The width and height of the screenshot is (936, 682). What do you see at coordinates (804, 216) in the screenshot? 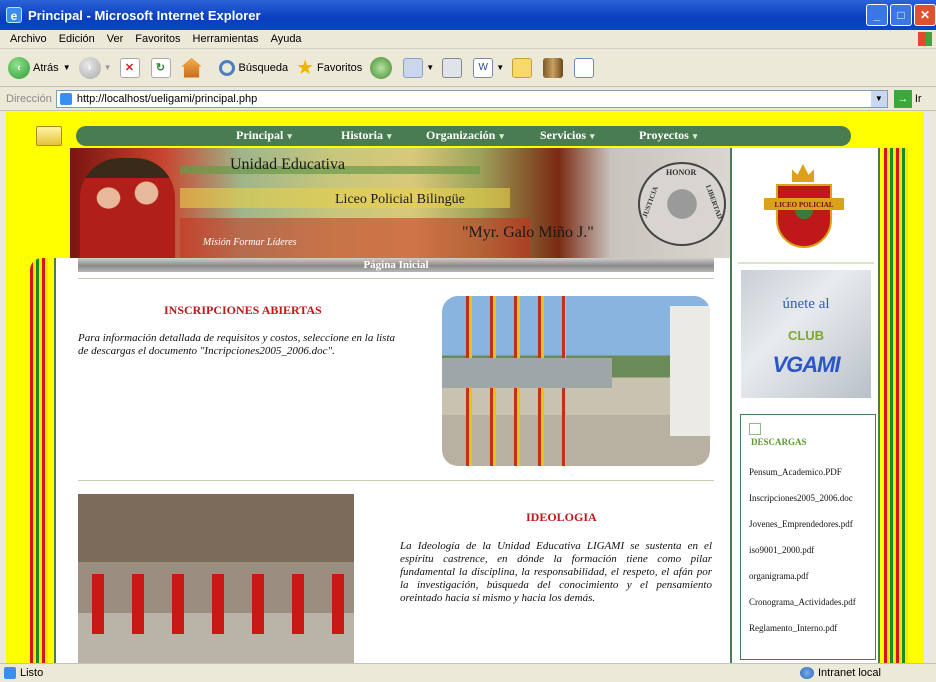
I see `crest-shield` at bounding box center [804, 216].